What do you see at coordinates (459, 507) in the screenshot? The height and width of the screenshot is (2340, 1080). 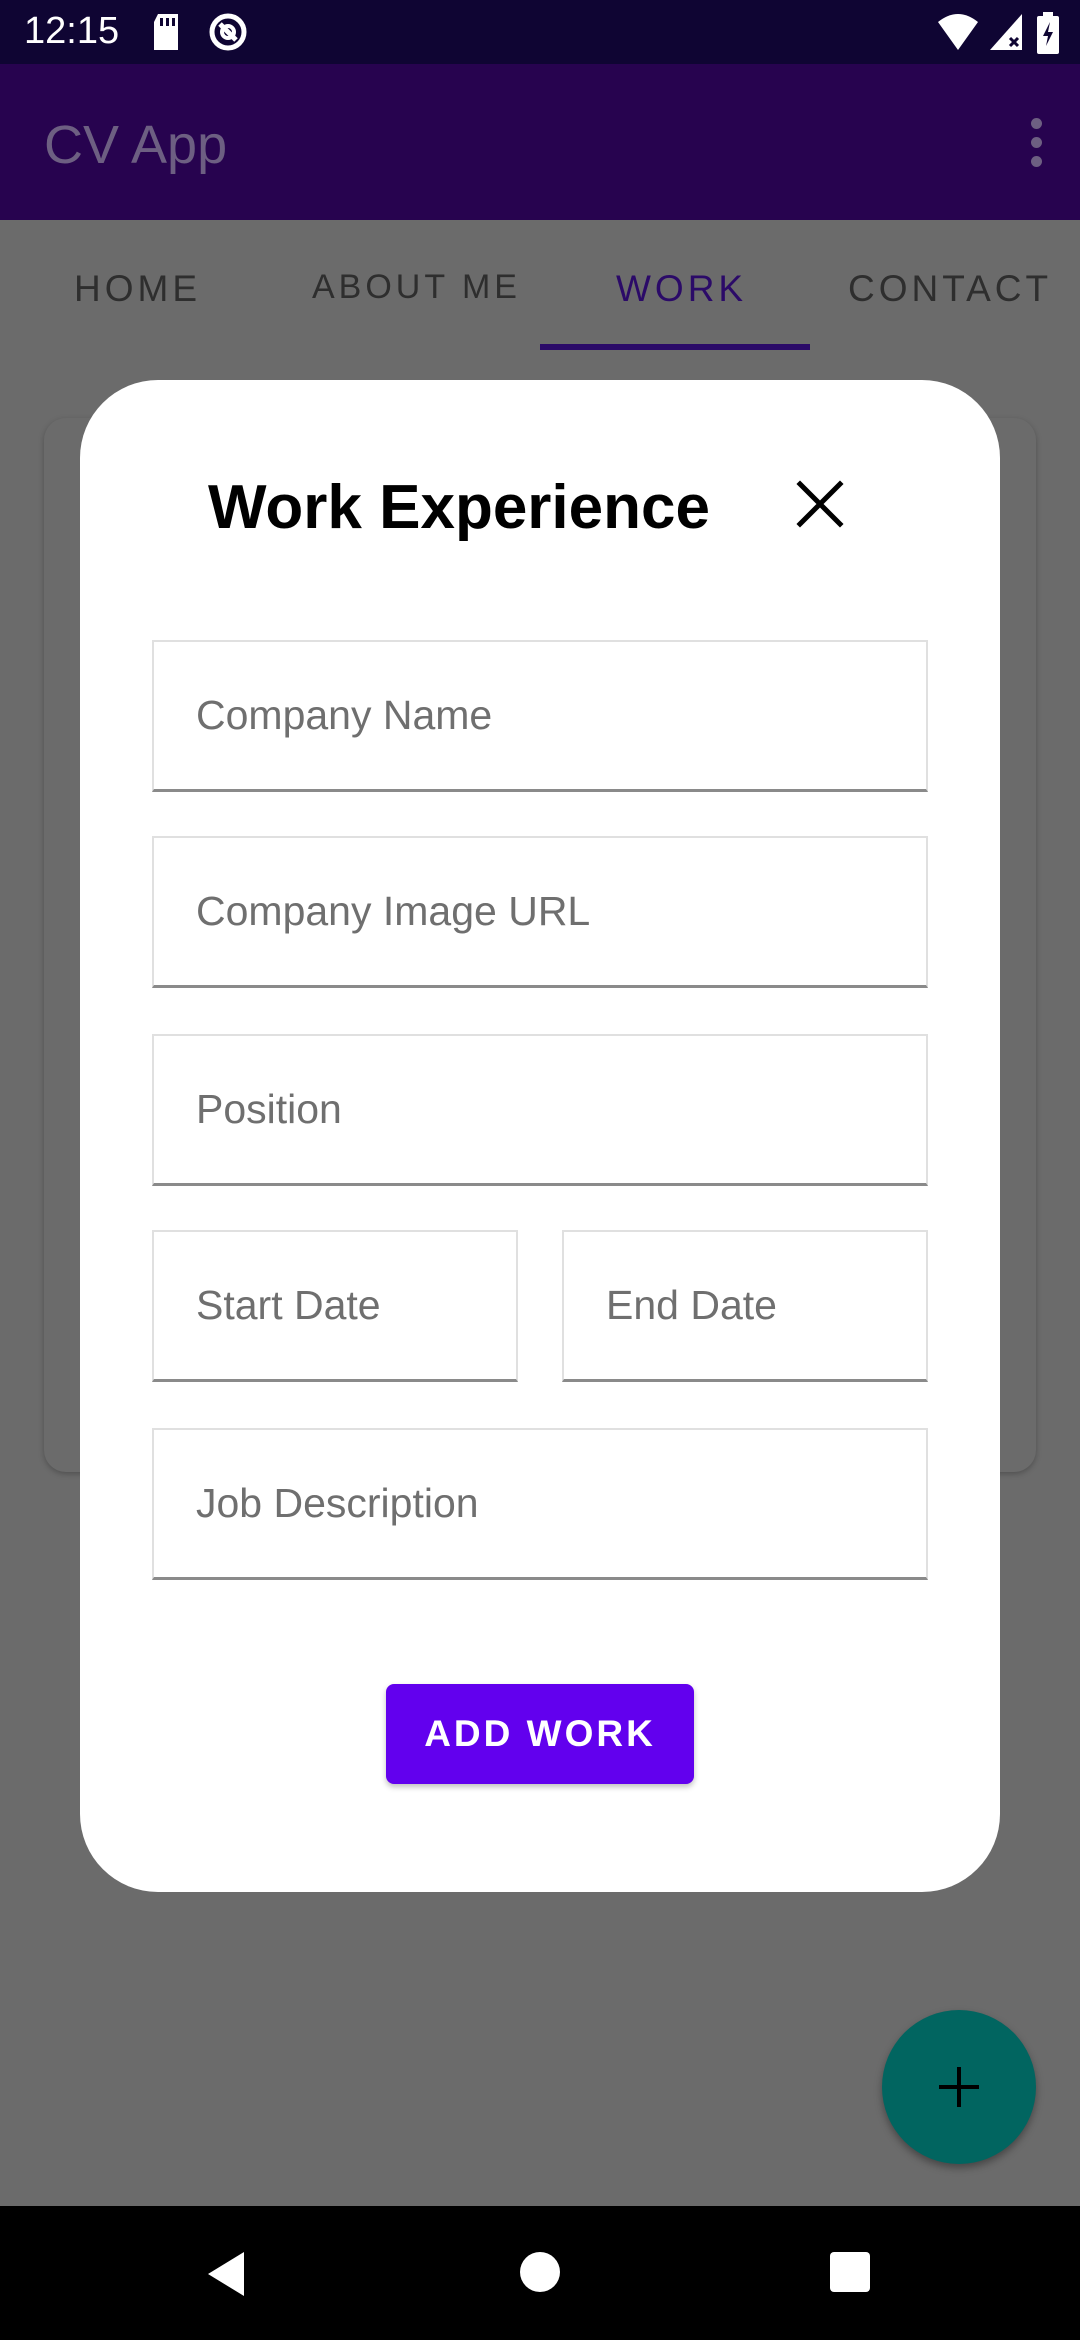 I see `dialog-title: Work Experience` at bounding box center [459, 507].